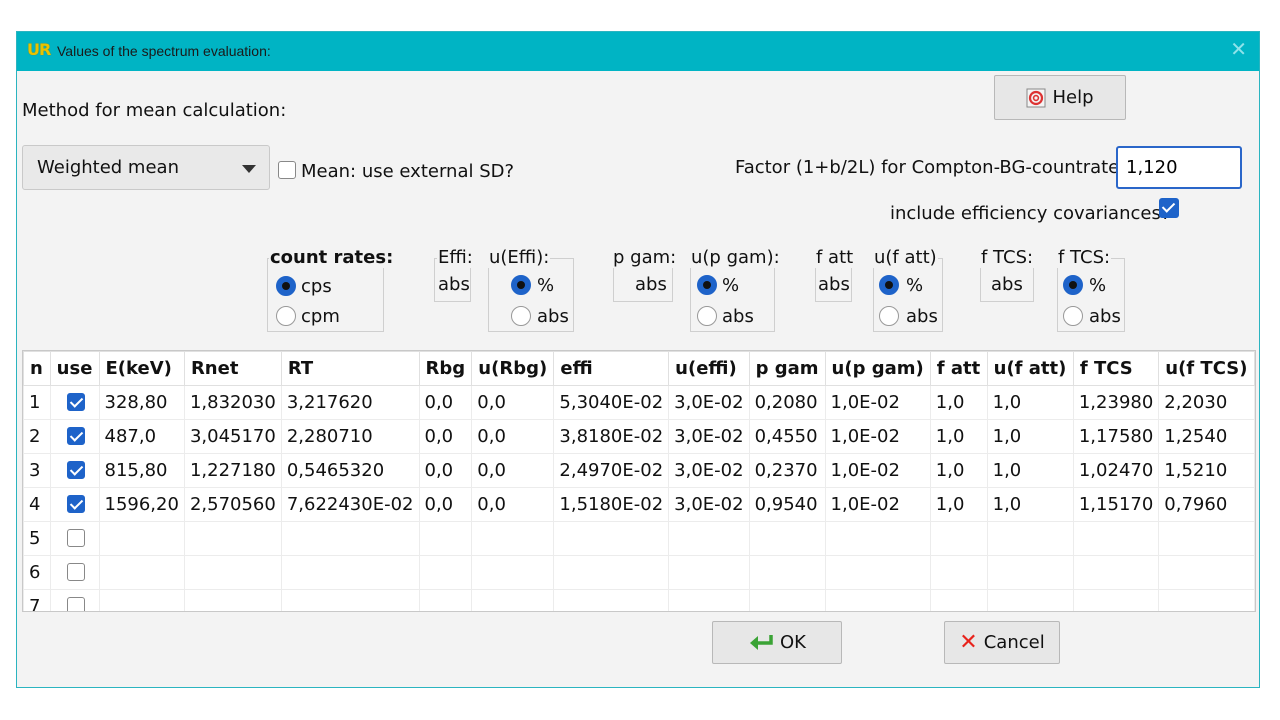 The image size is (1280, 720). What do you see at coordinates (521, 285) in the screenshot?
I see `u-effi-percent-radio` at bounding box center [521, 285].